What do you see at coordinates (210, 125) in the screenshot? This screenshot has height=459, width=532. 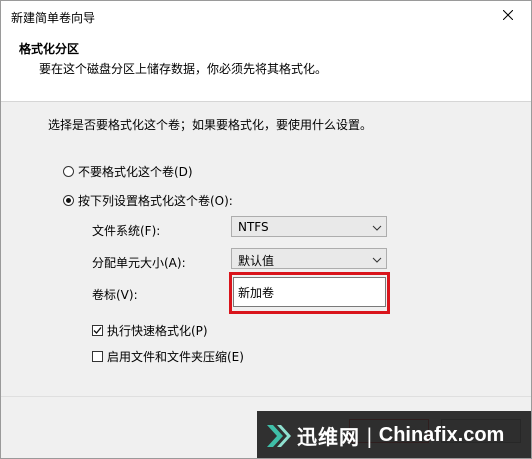 I see `intro-text: 选择是否要格式化这个卷；如果要格式化，要使用什么设置。` at bounding box center [210, 125].